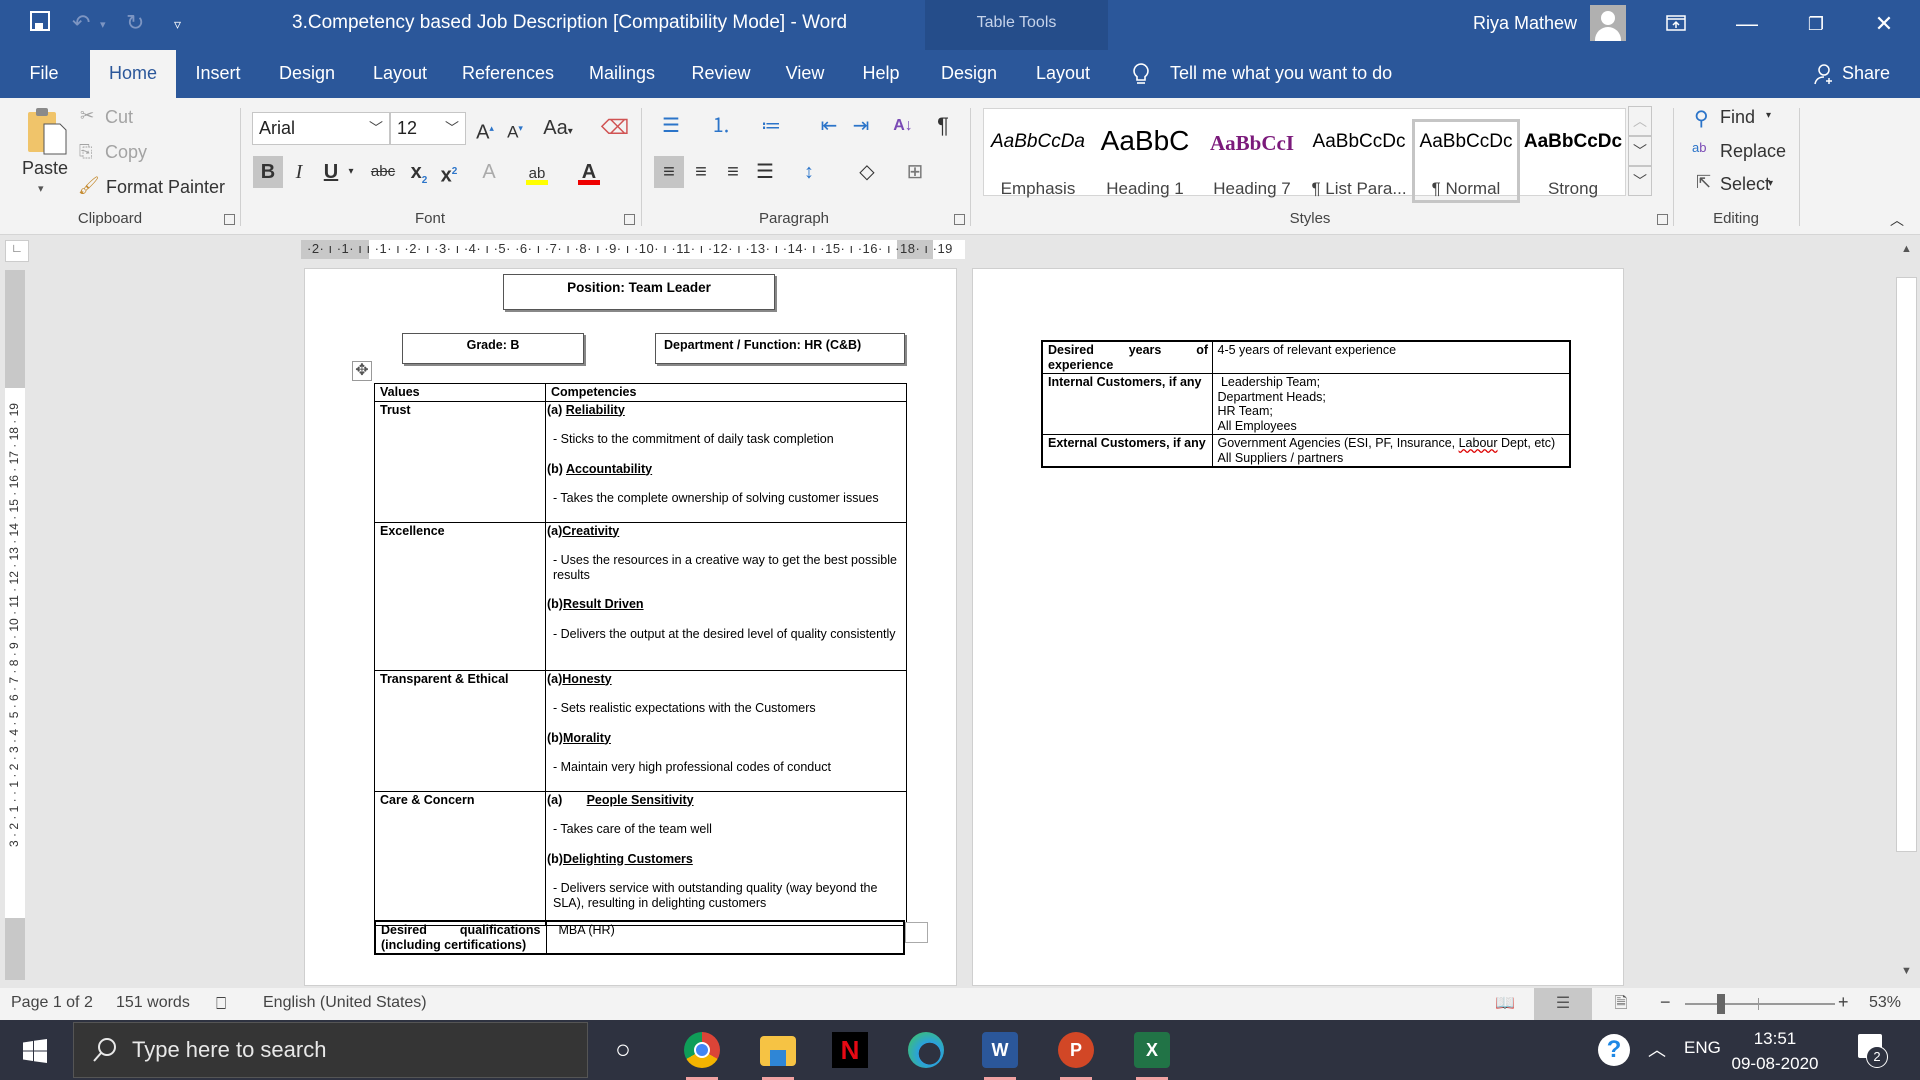 The height and width of the screenshot is (1080, 1920). What do you see at coordinates (1281, 74) in the screenshot?
I see `tell-me-search: Tell me what you want to do` at bounding box center [1281, 74].